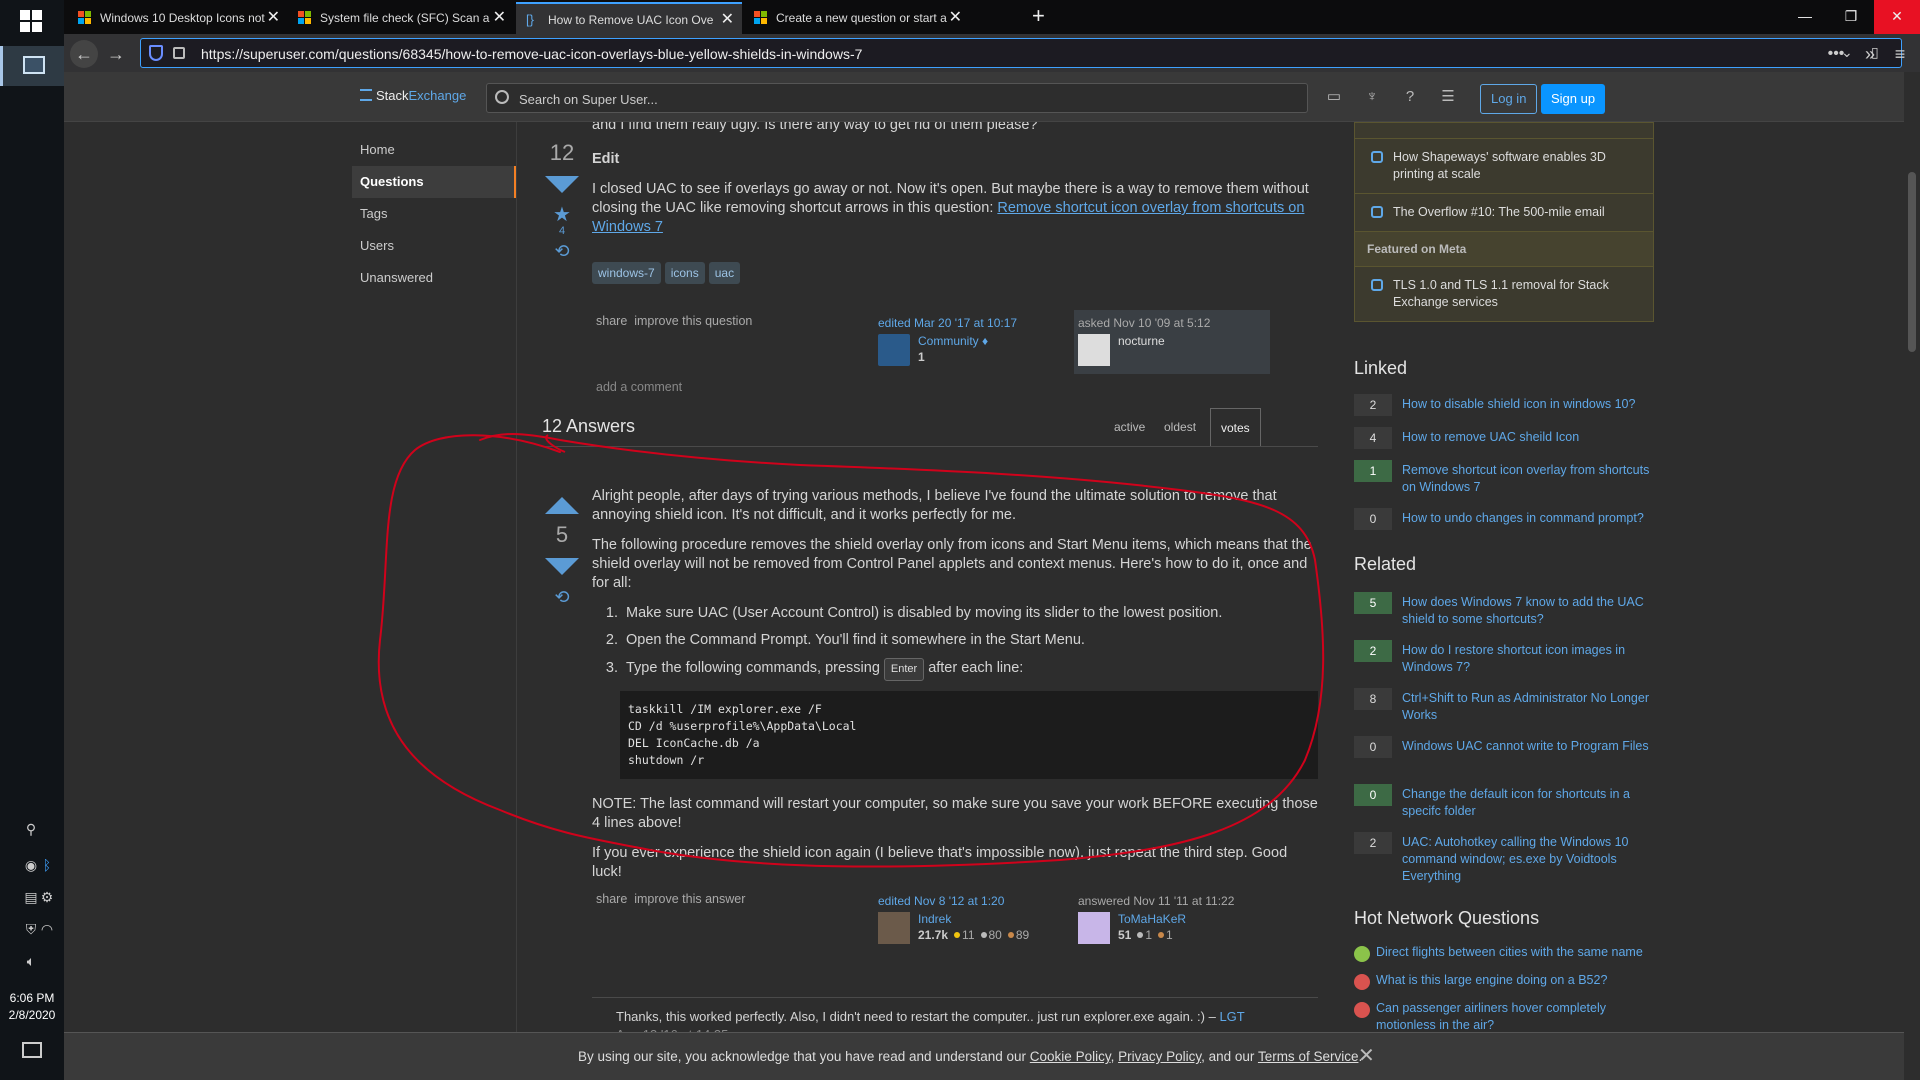  Describe the element at coordinates (116, 54) in the screenshot. I see `forward-button: →` at that location.